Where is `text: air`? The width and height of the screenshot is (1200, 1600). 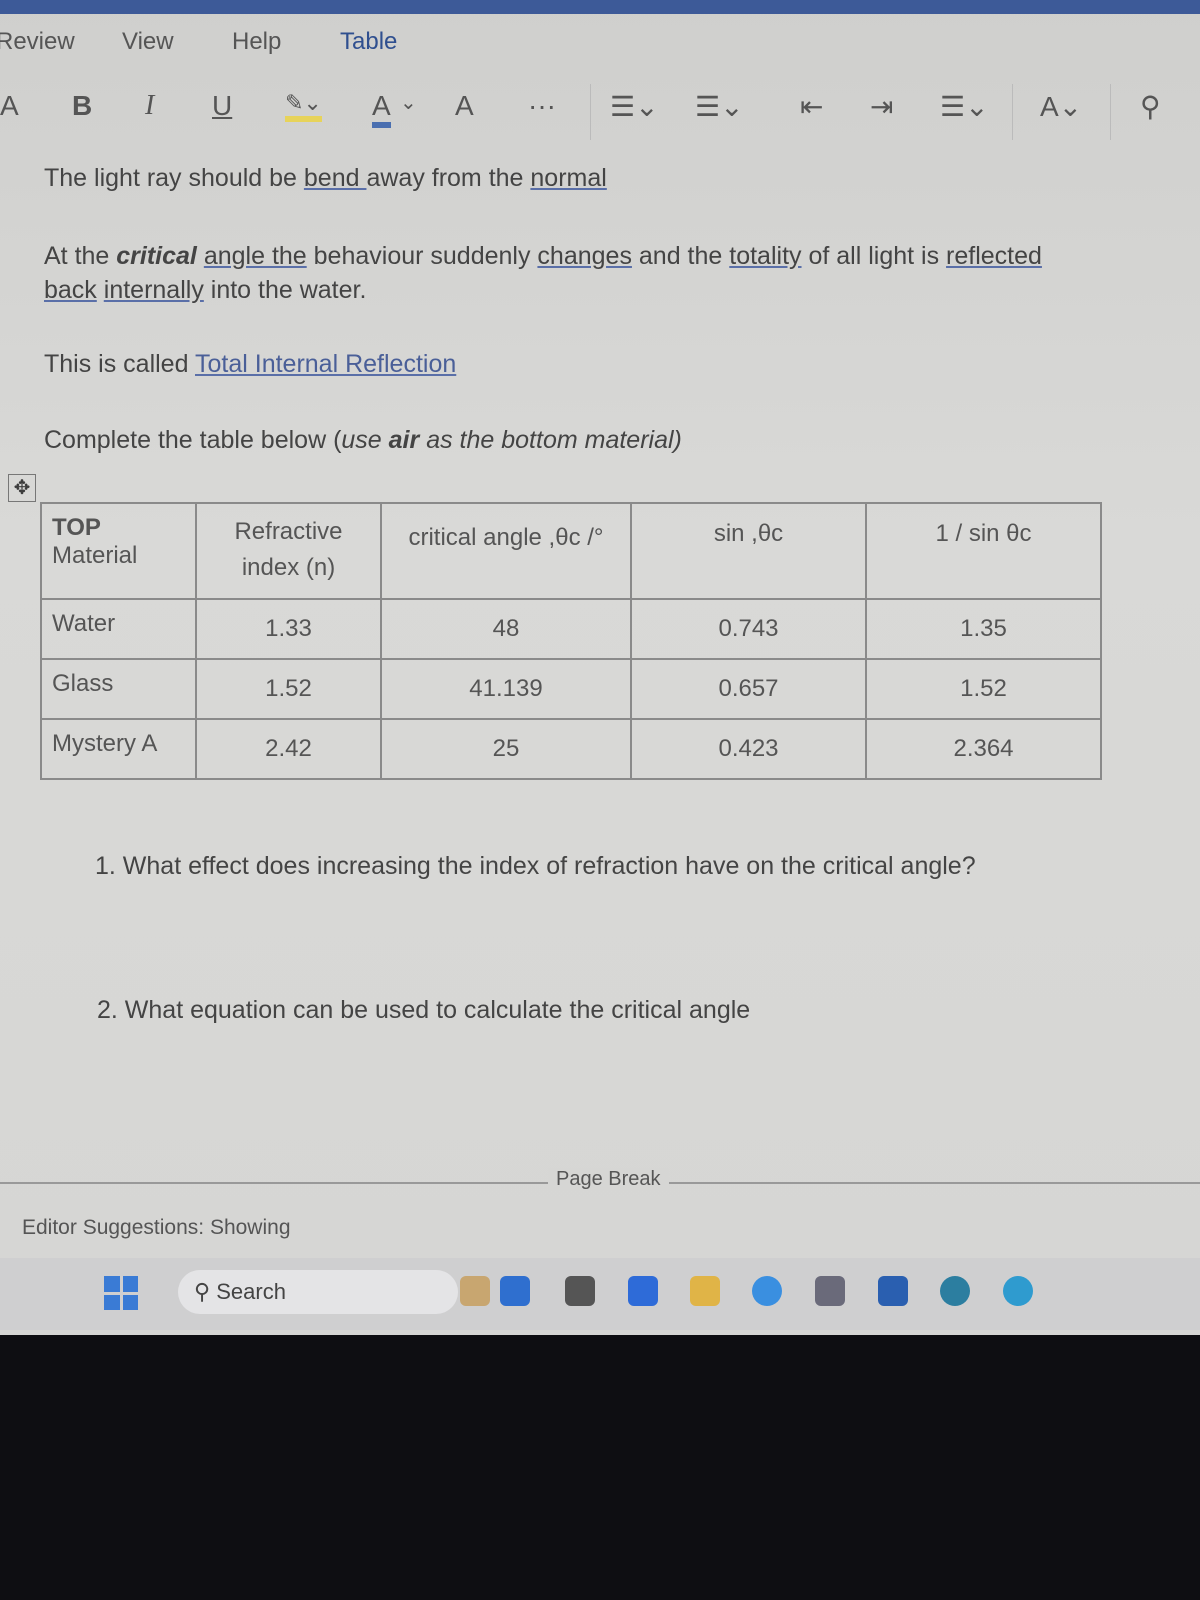 text: air is located at coordinates (404, 440).